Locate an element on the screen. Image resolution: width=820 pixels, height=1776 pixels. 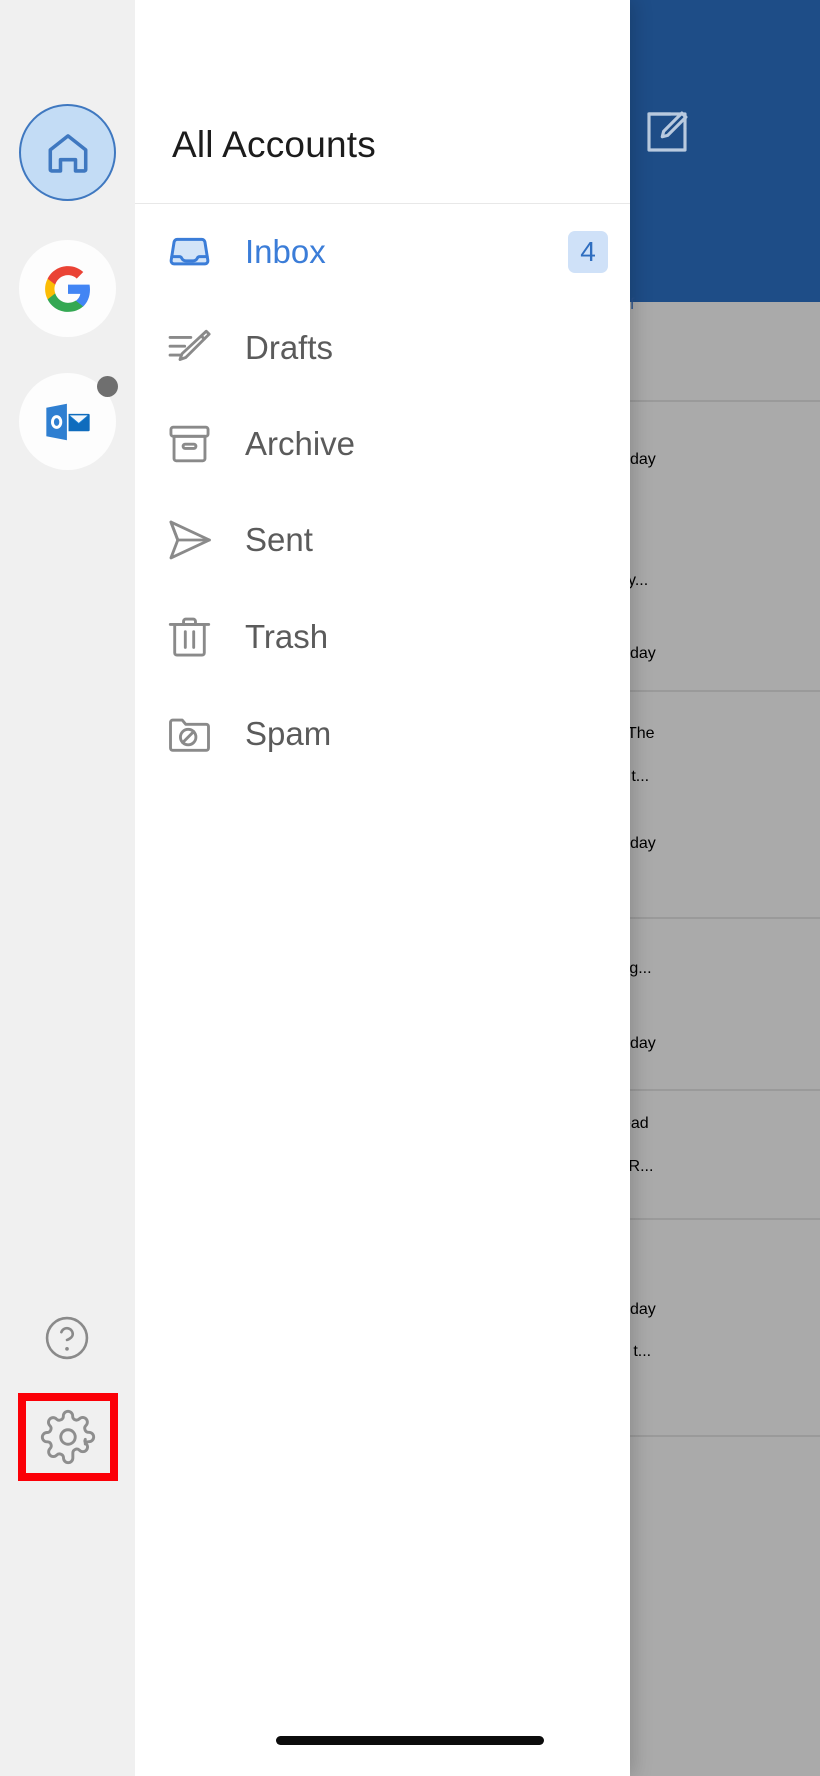
unread-indicator-dot is located at coordinates (107, 386).